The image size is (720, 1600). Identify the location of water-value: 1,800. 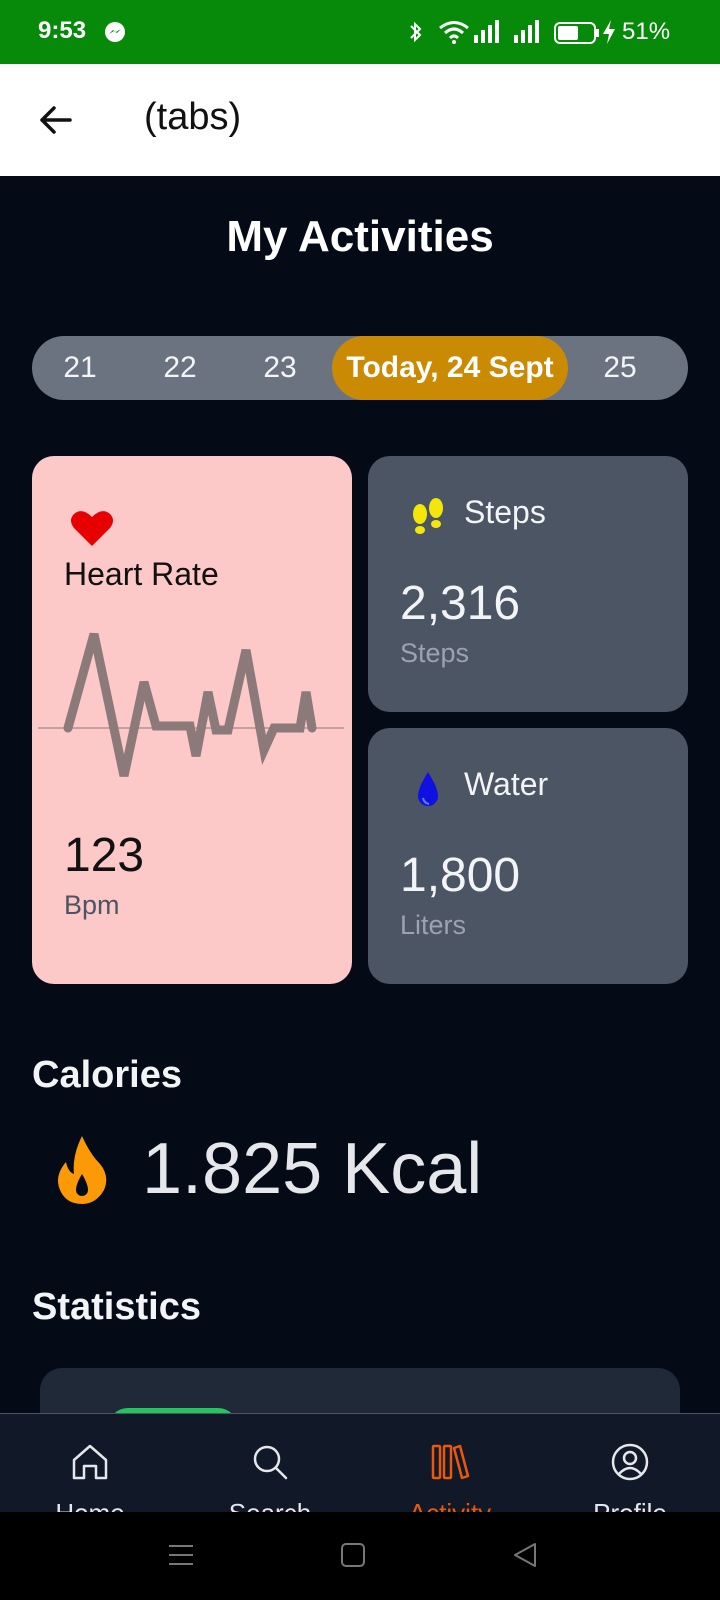
(460, 875).